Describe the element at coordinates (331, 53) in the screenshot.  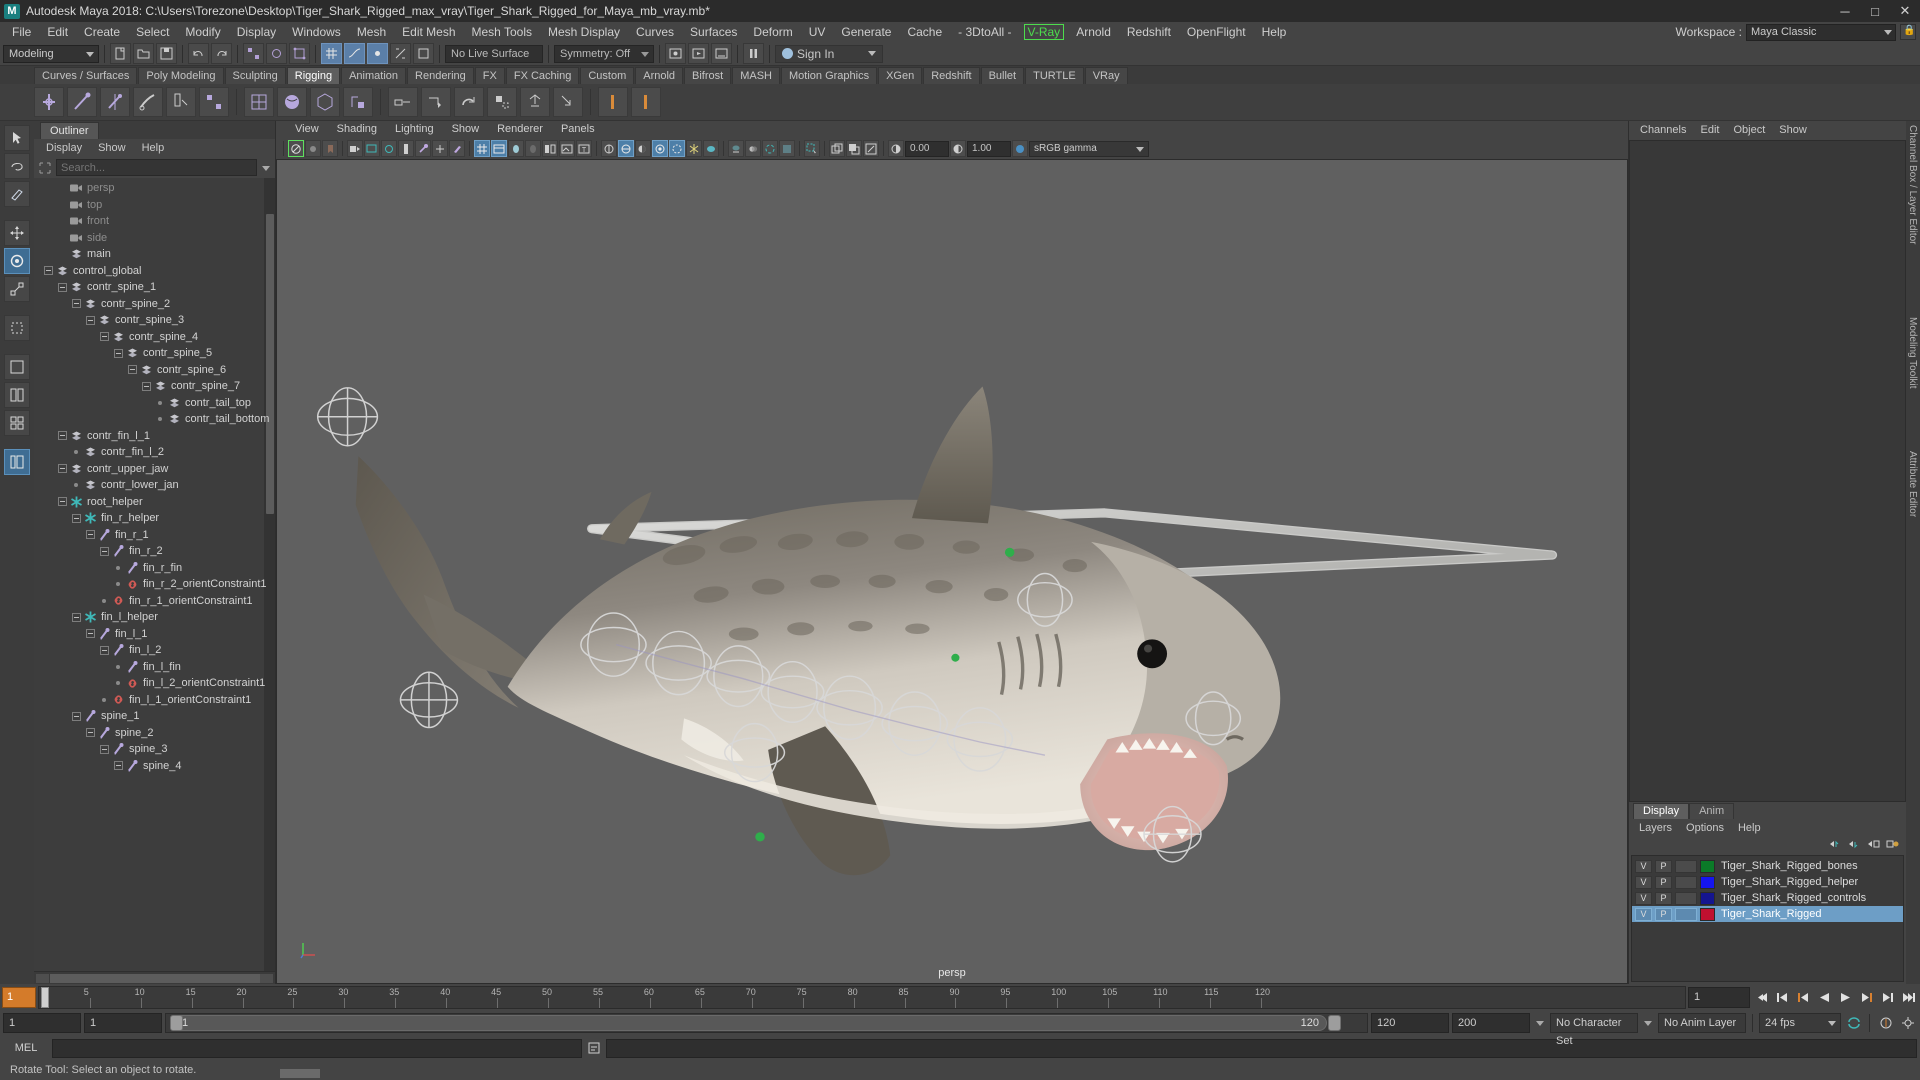
I see `snap-to-grid-button` at that location.